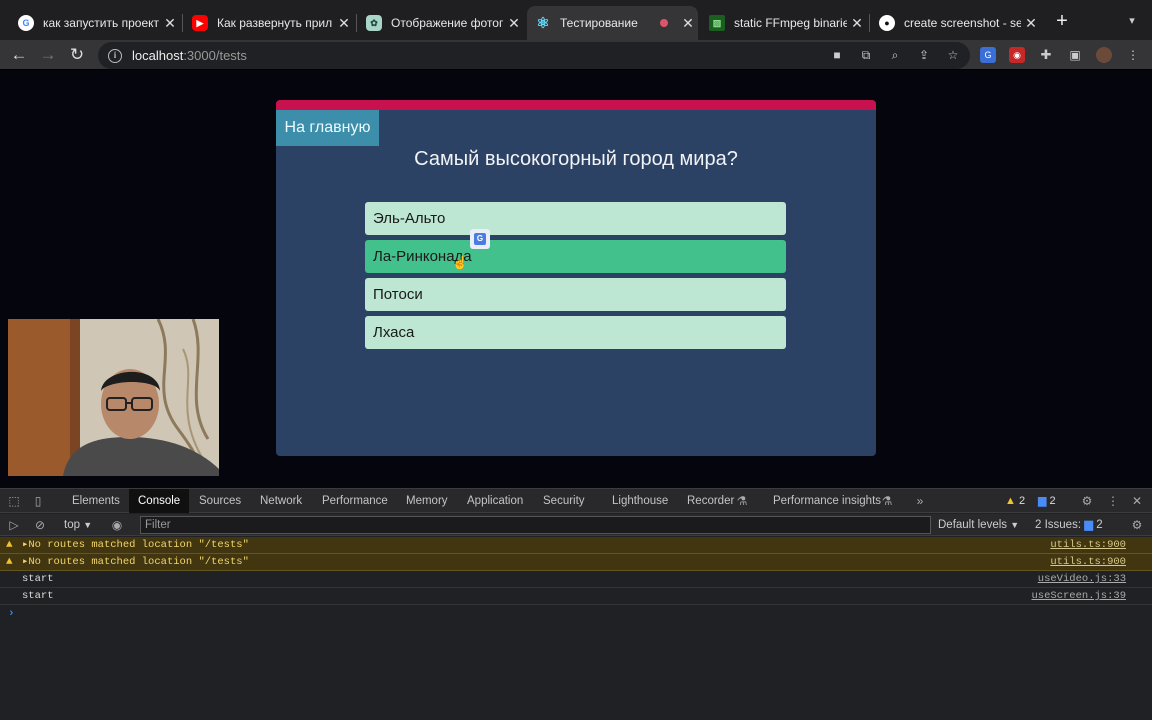 The width and height of the screenshot is (1152, 720). What do you see at coordinates (159, 501) in the screenshot?
I see `devtools-tab-console: Console` at bounding box center [159, 501].